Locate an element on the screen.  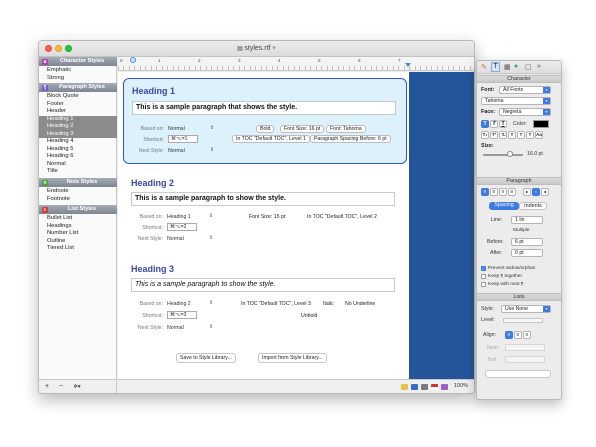
character-section-header: Character is located at coordinates (519, 79).